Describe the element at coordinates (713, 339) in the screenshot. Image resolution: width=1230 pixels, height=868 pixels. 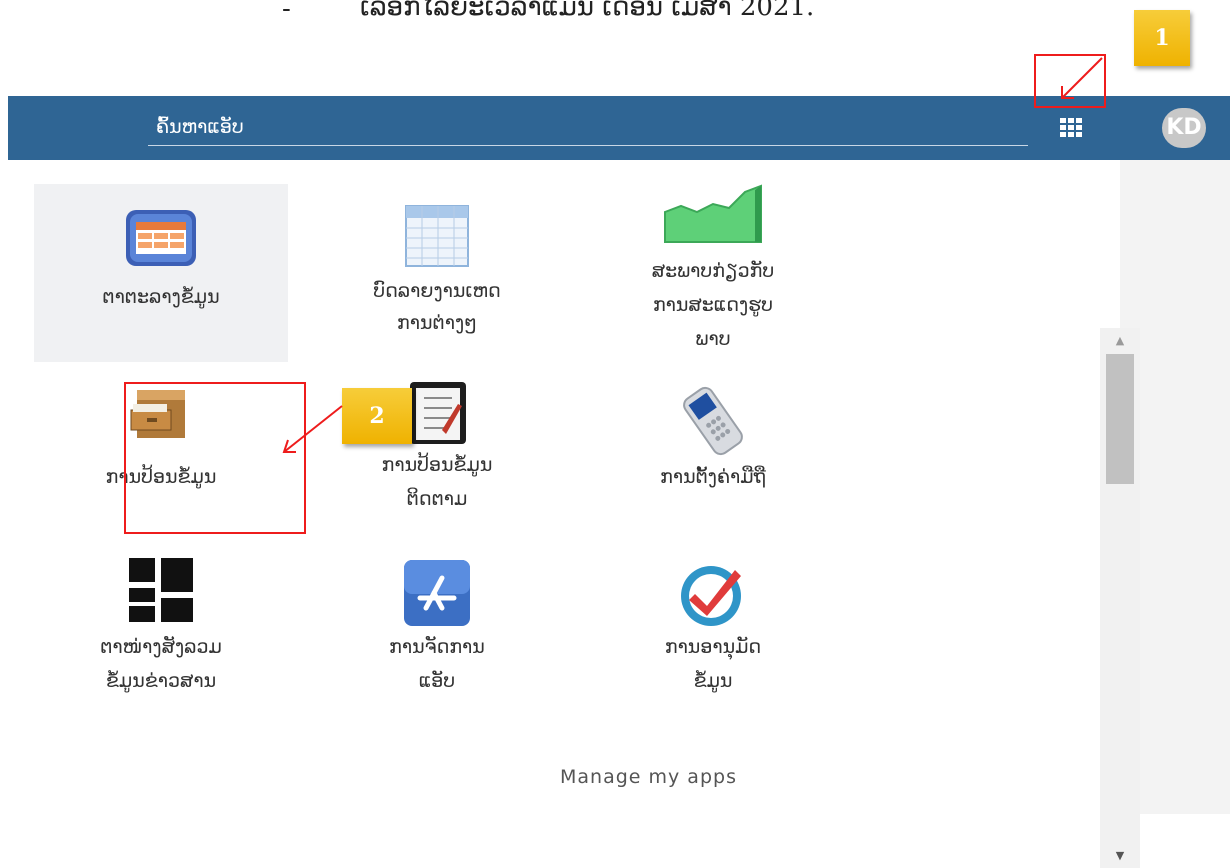
I see `app-label-line3: ພາບ` at that location.